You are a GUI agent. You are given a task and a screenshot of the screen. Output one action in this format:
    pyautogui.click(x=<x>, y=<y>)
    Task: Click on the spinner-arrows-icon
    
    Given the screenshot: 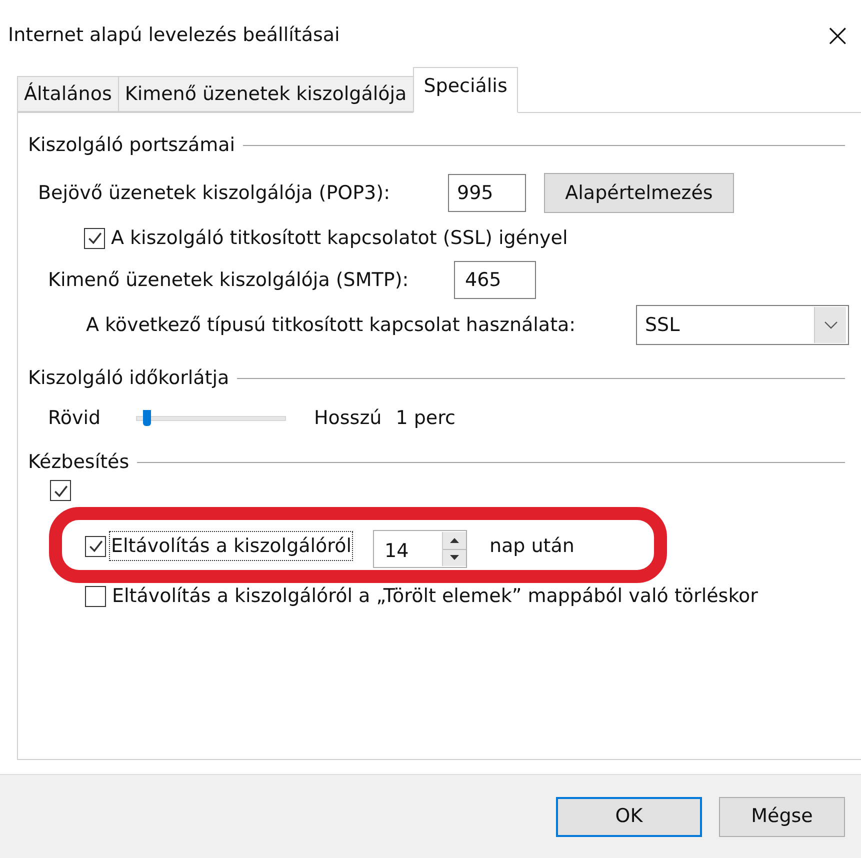 What is the action you would take?
    pyautogui.click(x=454, y=549)
    